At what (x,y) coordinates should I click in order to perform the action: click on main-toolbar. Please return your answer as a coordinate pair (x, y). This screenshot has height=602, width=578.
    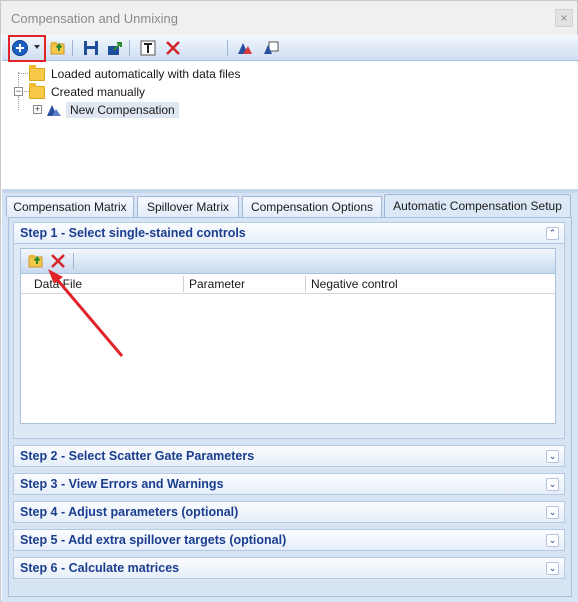
    Looking at the image, I should click on (290, 48).